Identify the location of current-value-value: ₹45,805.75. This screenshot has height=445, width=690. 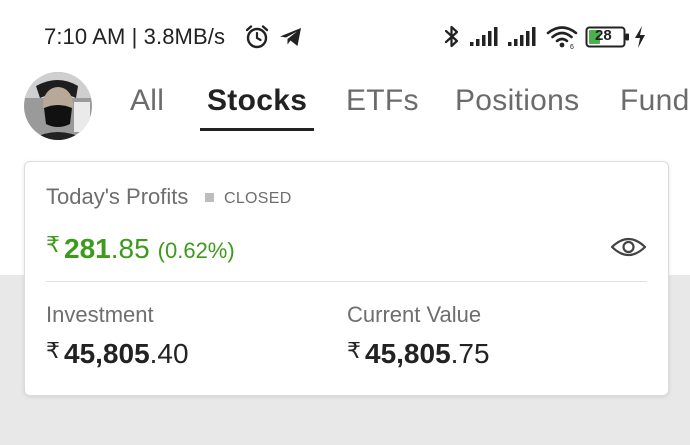
(418, 354).